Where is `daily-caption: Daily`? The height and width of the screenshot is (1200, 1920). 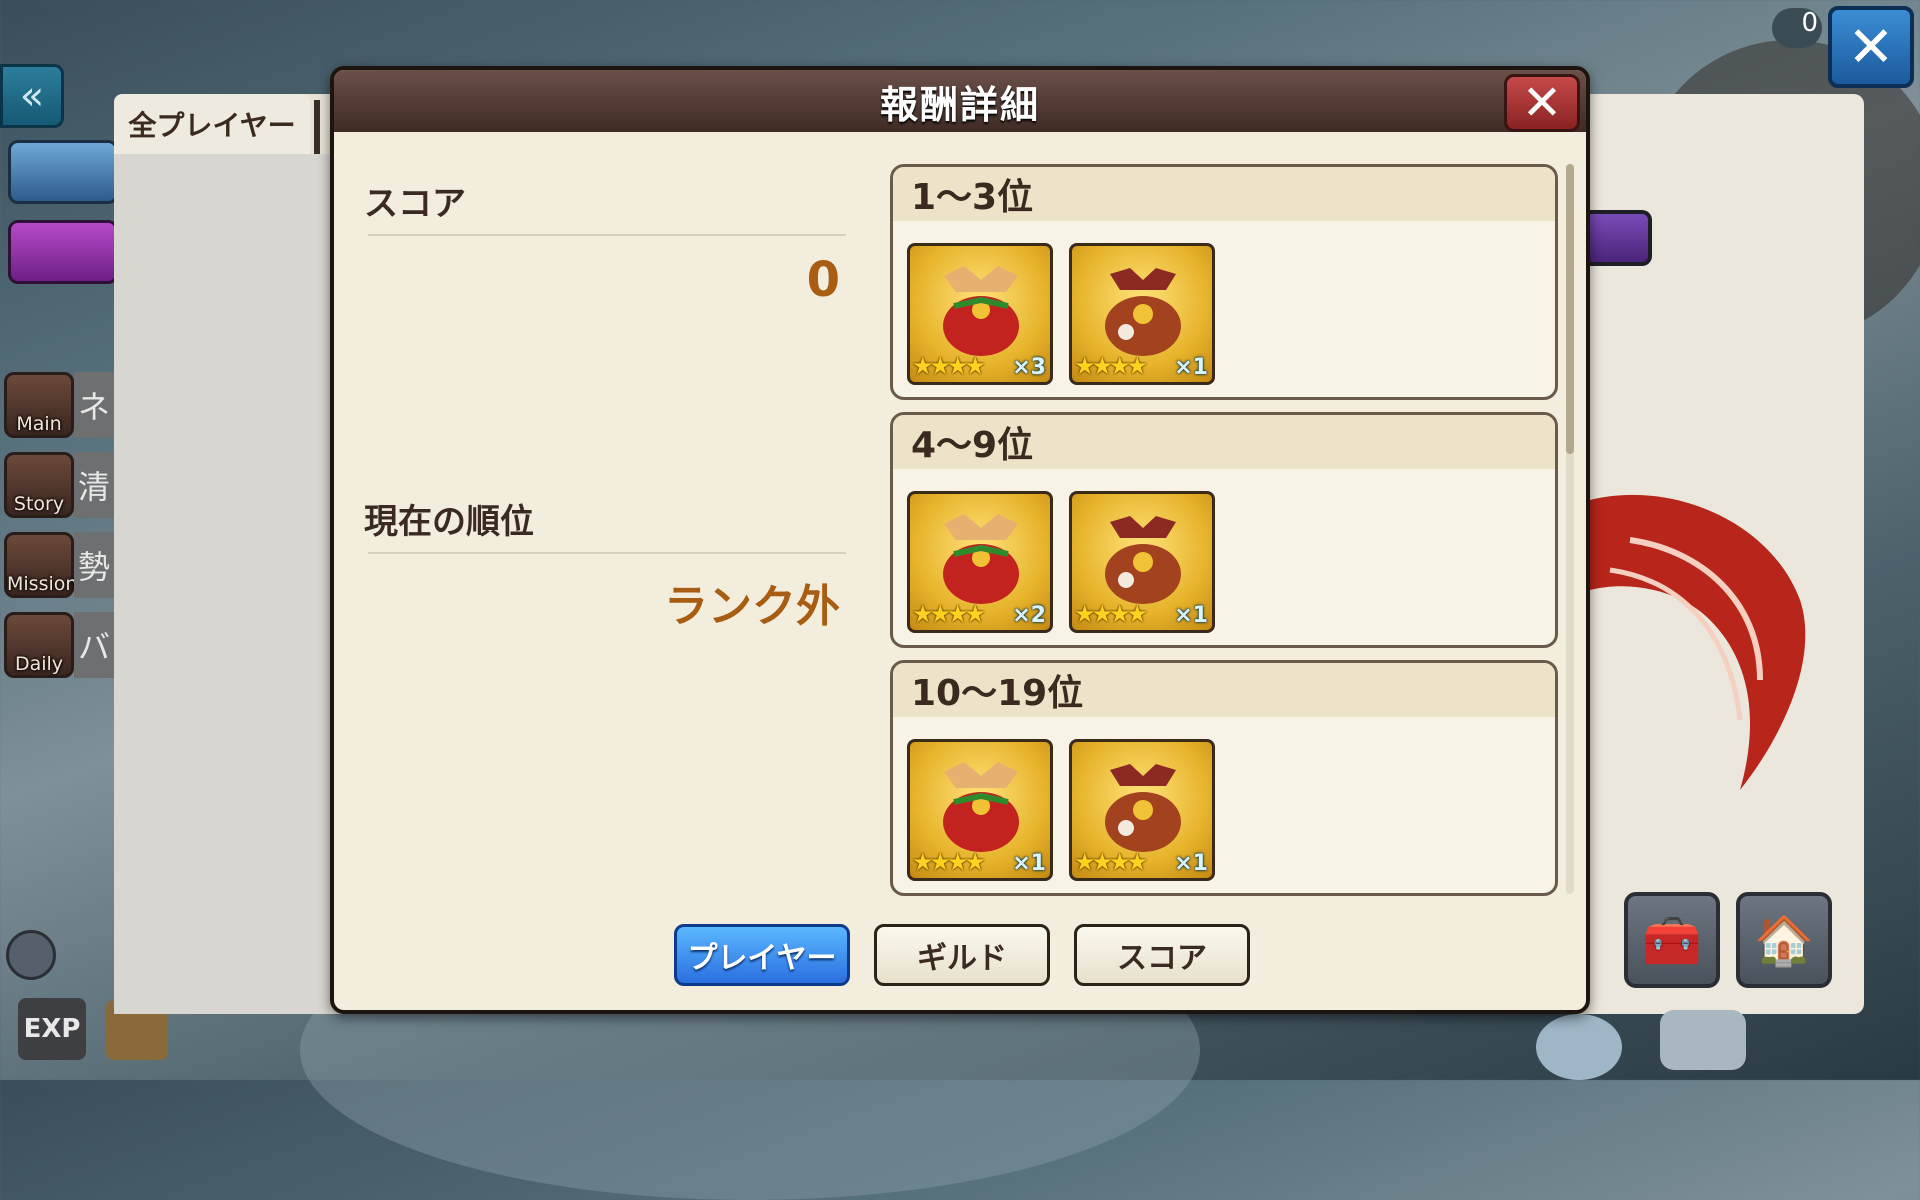 daily-caption: Daily is located at coordinates (39, 664).